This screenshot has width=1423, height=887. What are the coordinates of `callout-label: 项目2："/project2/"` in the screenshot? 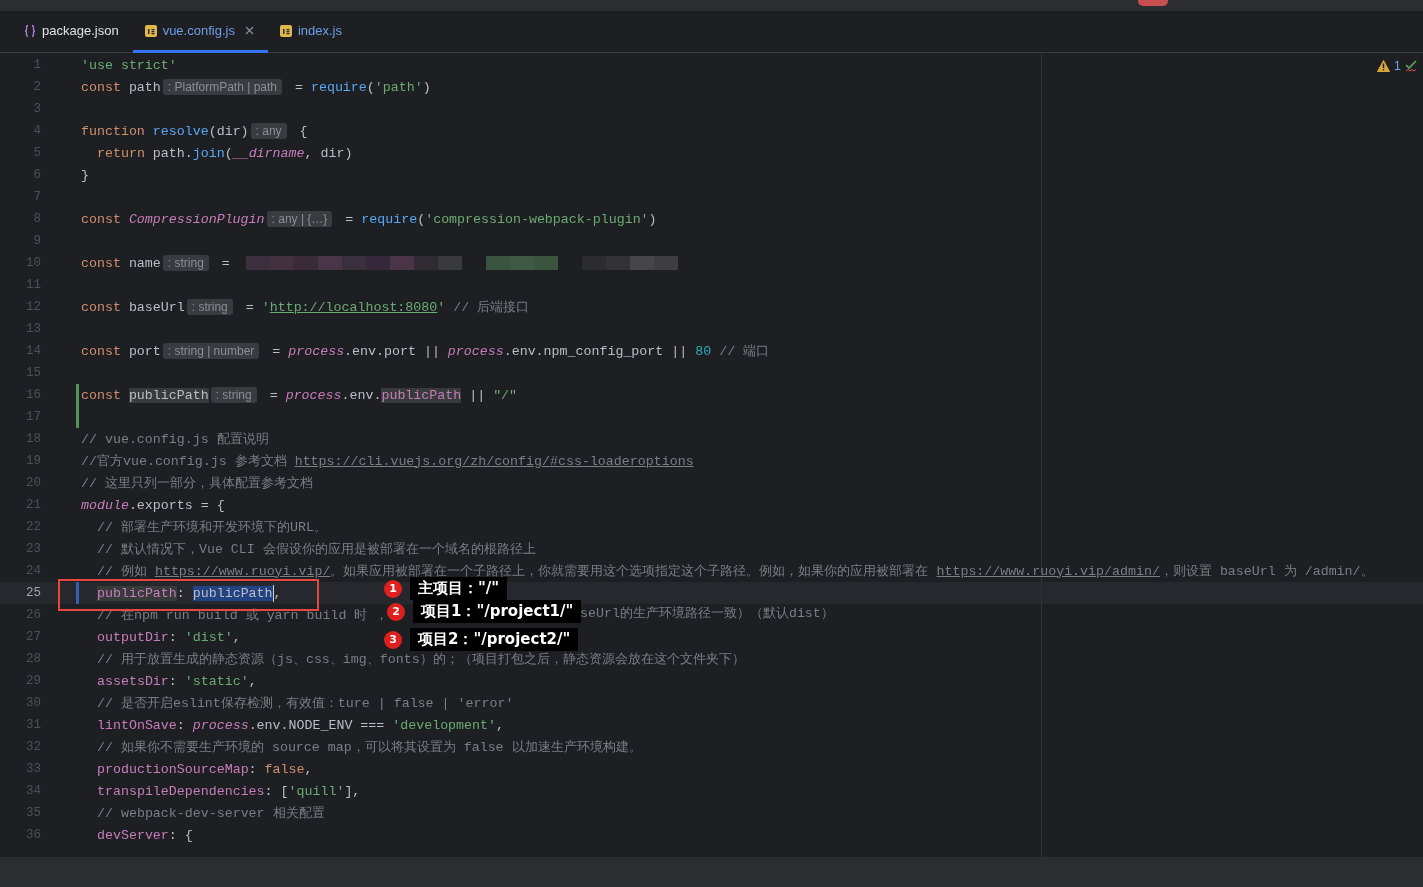 It's located at (494, 639).